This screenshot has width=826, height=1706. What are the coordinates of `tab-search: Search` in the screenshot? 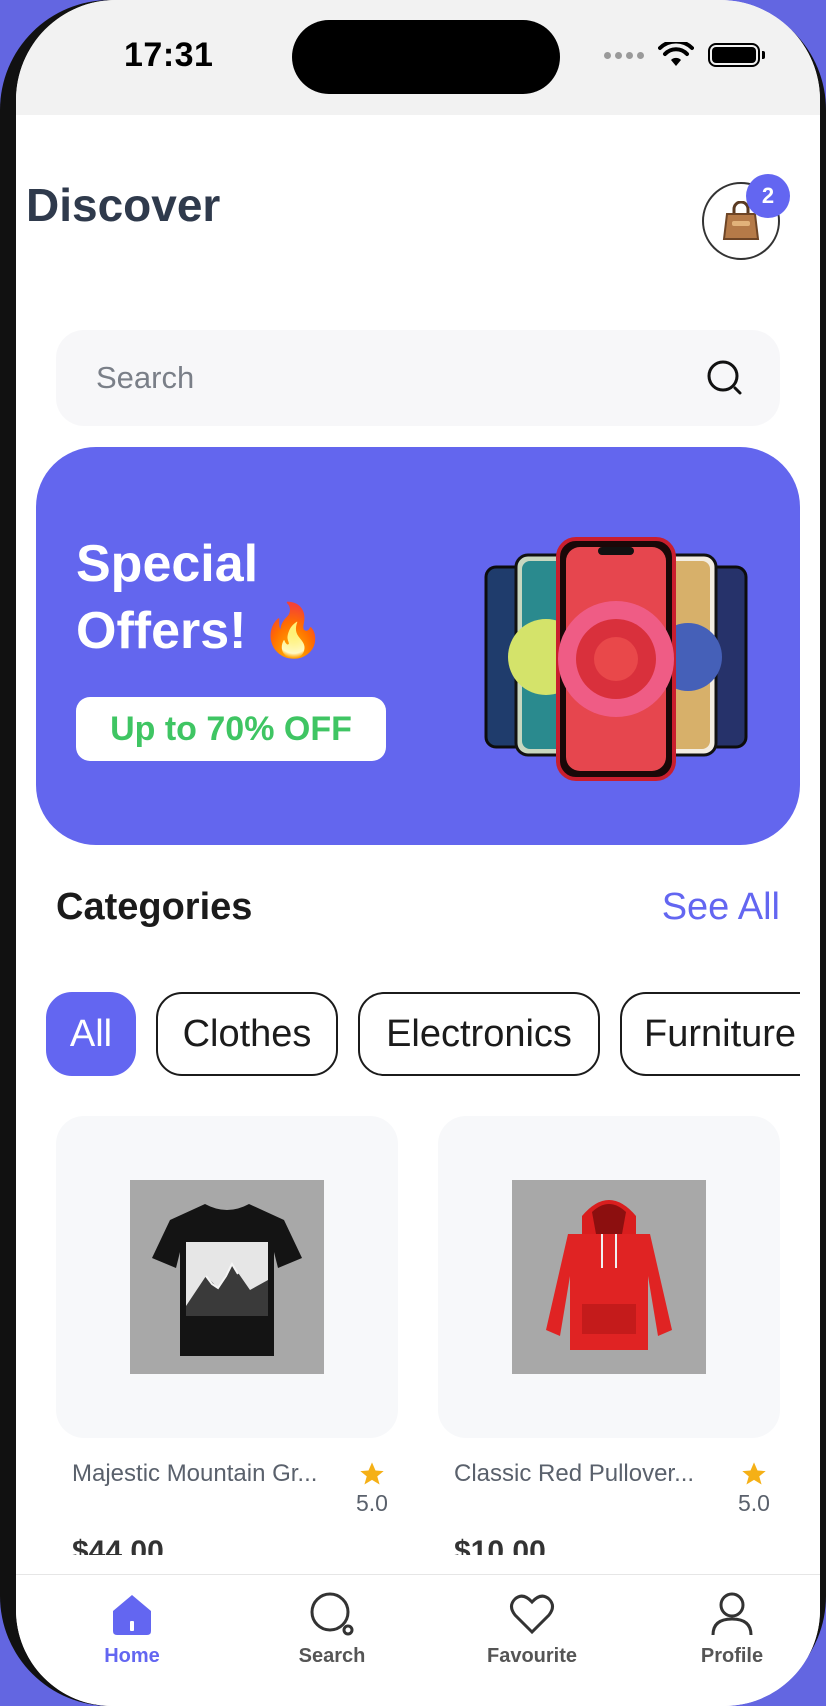 It's located at (332, 1629).